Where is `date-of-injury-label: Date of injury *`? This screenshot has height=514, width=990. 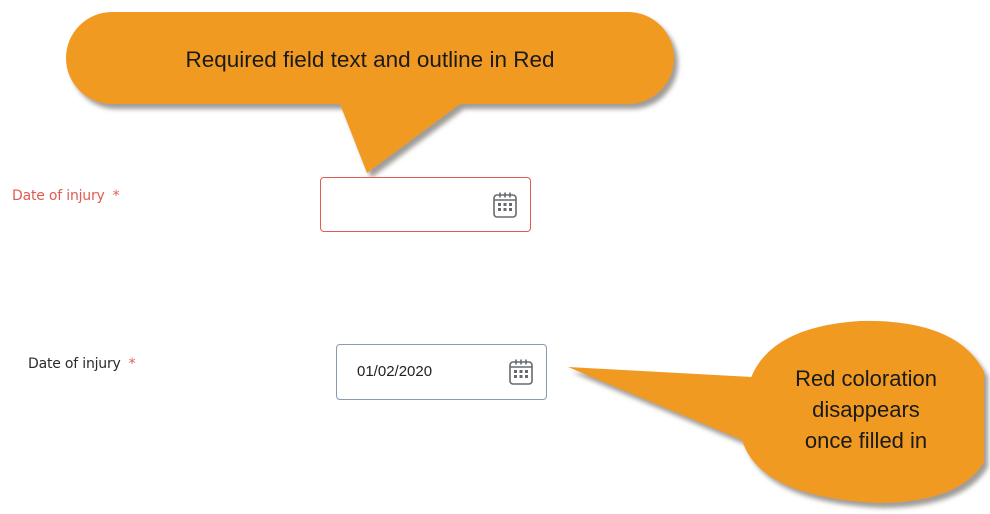 date-of-injury-label: Date of injury * is located at coordinates (82, 364).